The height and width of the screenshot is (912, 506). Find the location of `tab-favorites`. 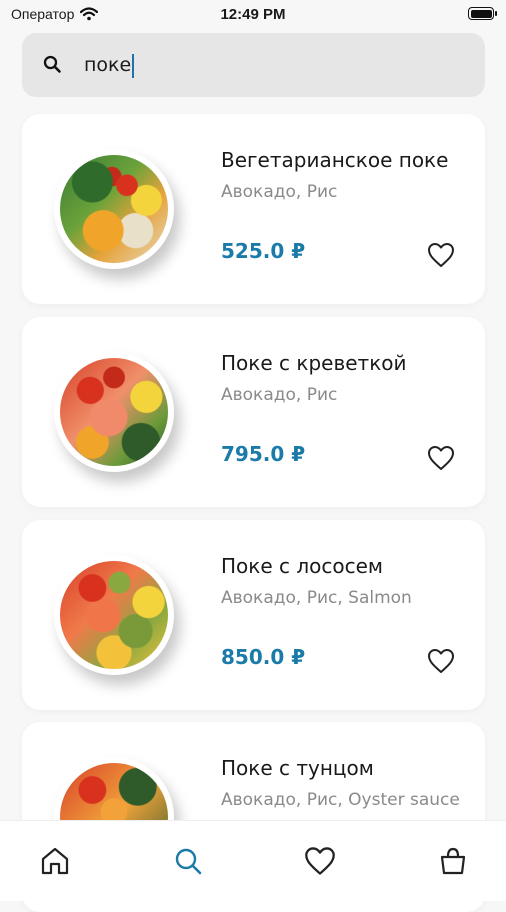

tab-favorites is located at coordinates (320, 861).